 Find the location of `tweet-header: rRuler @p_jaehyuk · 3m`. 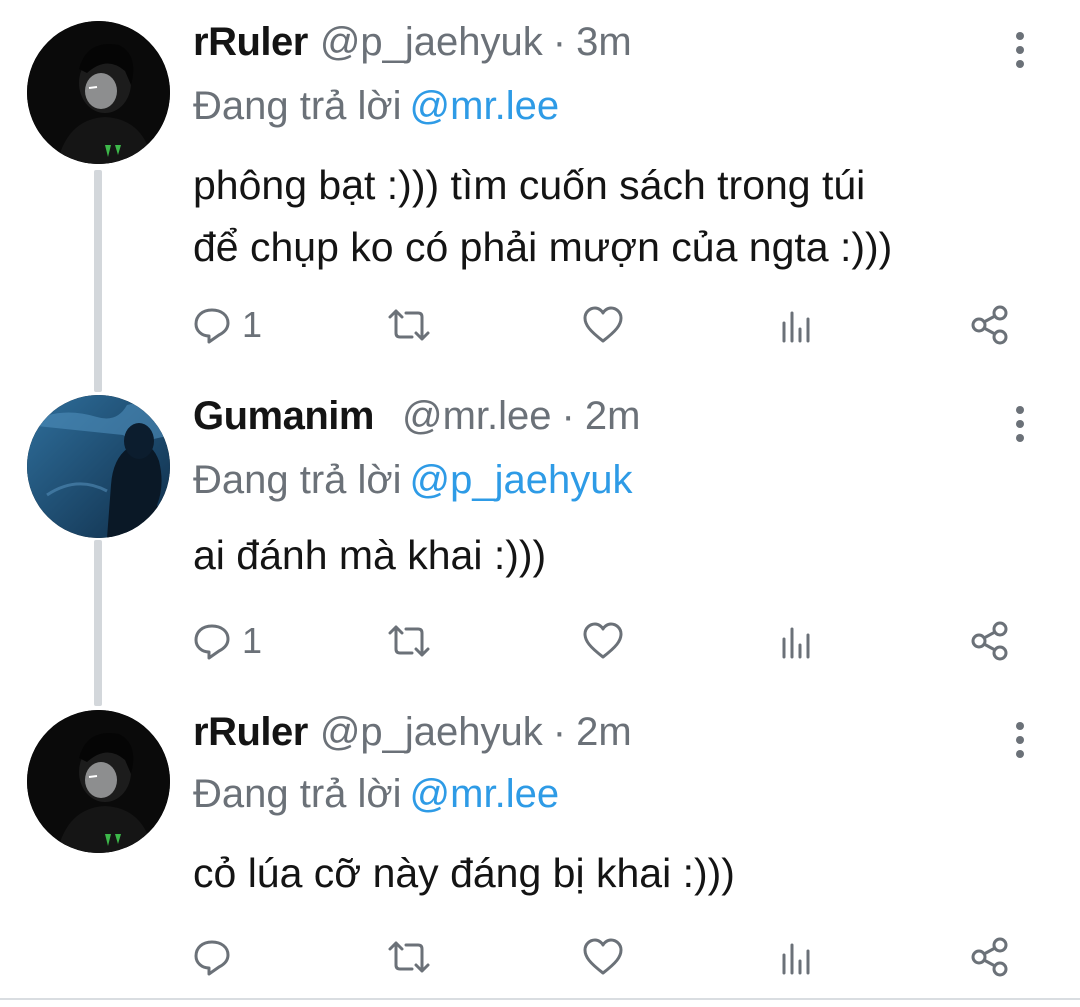

tweet-header: rRuler @p_jaehyuk · 3m is located at coordinates (412, 50).